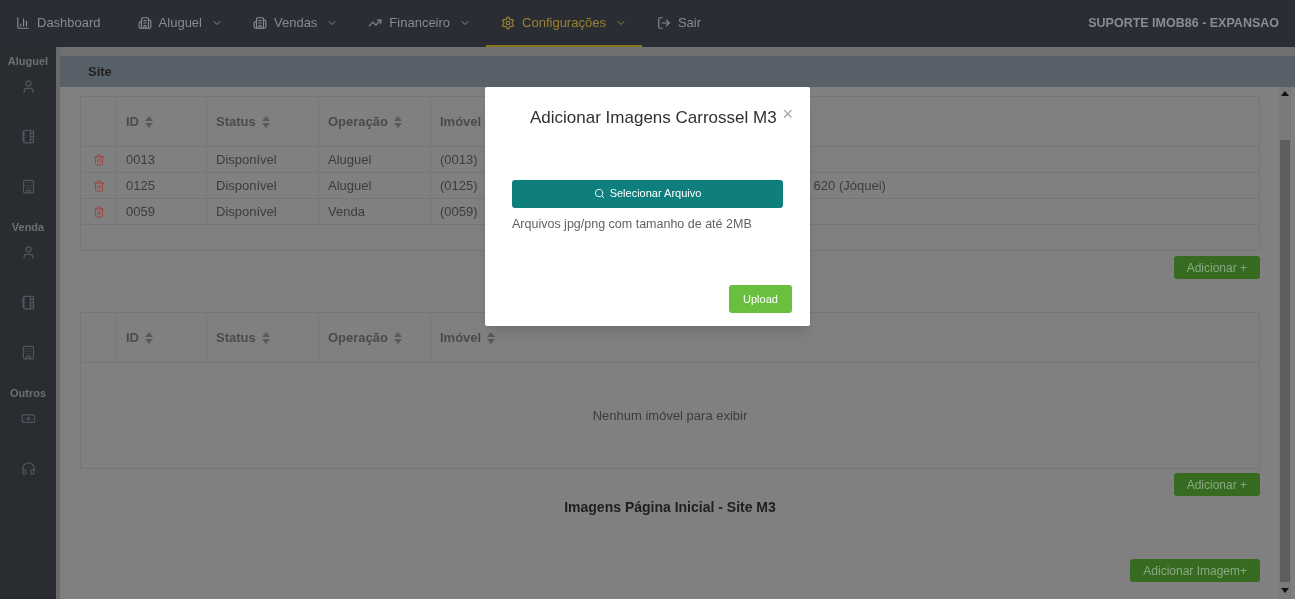 This screenshot has width=1295, height=599. What do you see at coordinates (787, 114) in the screenshot?
I see `close-button: ×` at bounding box center [787, 114].